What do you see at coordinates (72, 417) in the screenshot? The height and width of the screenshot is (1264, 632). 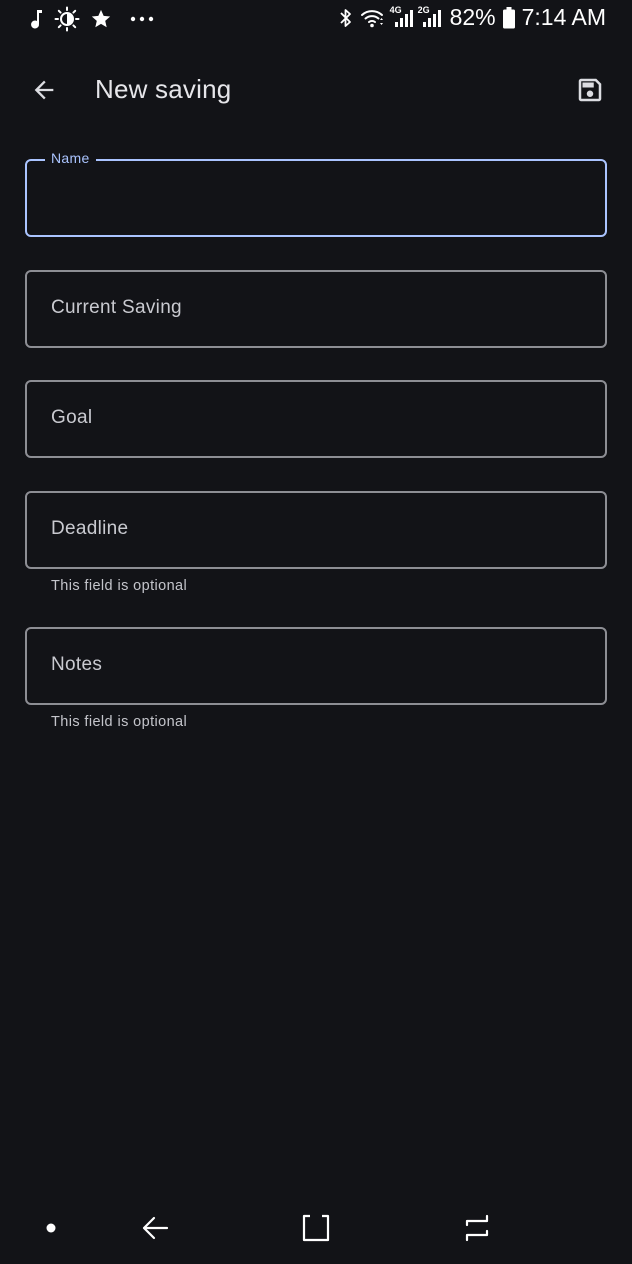 I see `goal-label: Goal` at bounding box center [72, 417].